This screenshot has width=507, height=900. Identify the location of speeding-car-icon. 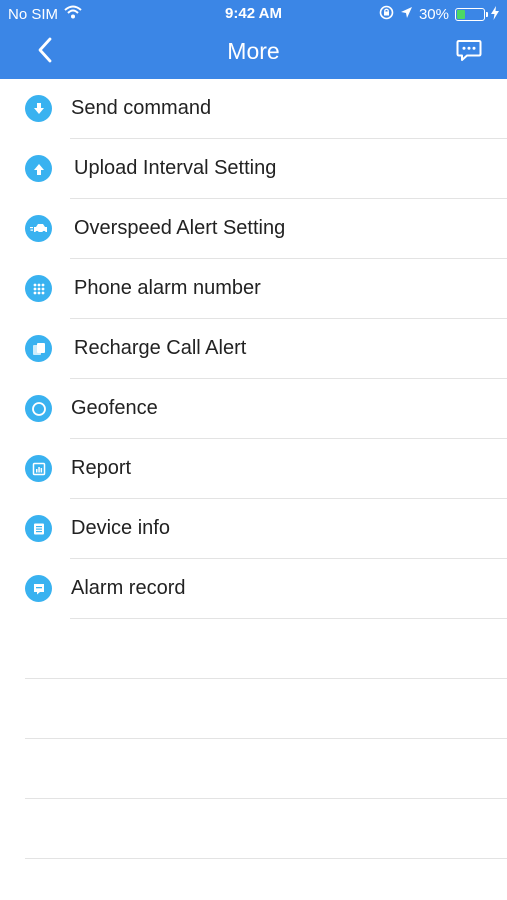
(38, 228).